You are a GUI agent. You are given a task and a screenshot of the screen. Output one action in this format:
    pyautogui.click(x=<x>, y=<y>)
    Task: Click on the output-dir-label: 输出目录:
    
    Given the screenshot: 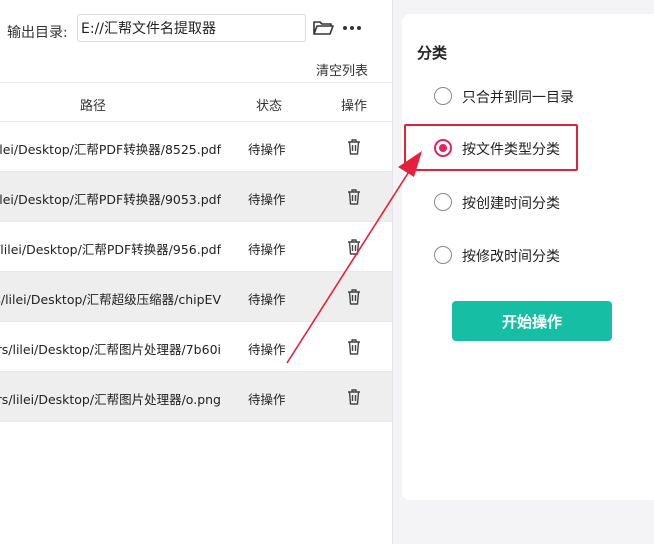 What is the action you would take?
    pyautogui.click(x=37, y=33)
    